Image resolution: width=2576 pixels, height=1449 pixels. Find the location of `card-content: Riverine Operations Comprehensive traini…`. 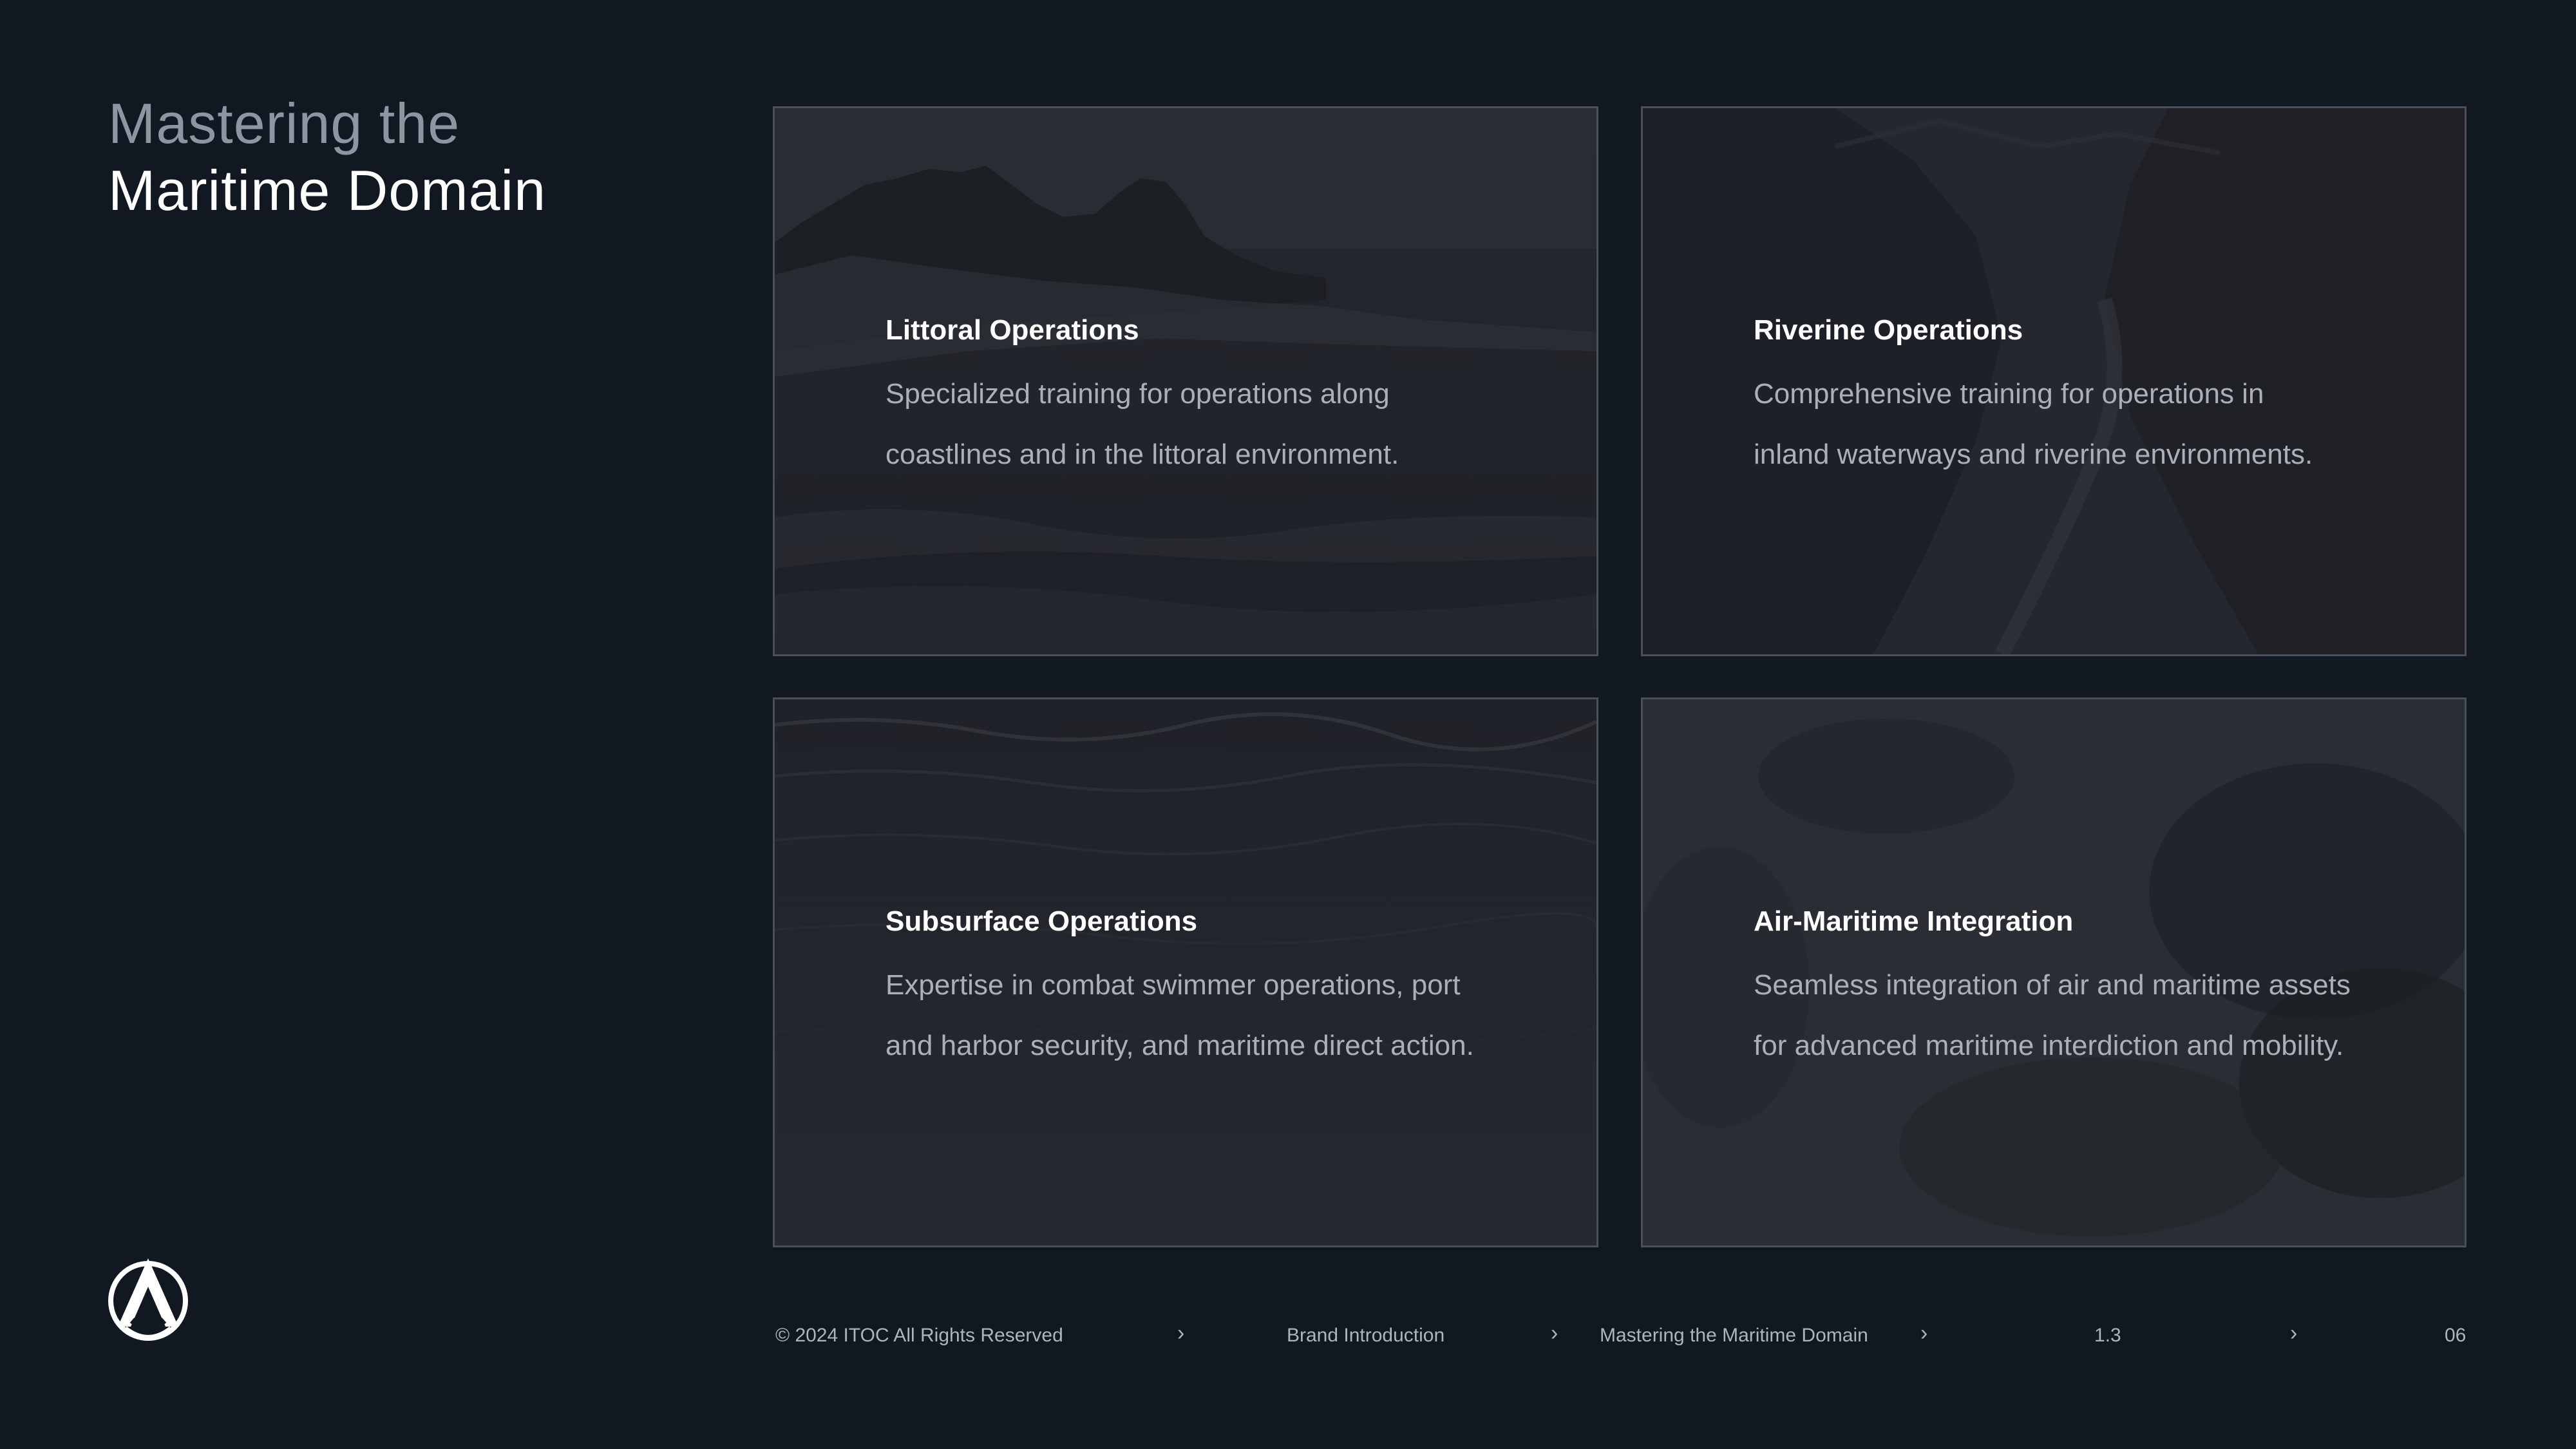

card-content: Riverine Operations Comprehensive traini… is located at coordinates (2082, 398).